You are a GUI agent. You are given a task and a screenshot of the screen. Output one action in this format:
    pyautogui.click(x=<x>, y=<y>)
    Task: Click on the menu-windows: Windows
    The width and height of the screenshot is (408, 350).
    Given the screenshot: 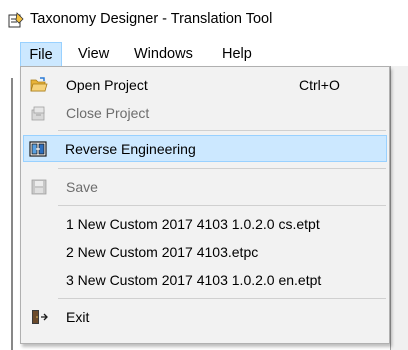 What is the action you would take?
    pyautogui.click(x=163, y=54)
    